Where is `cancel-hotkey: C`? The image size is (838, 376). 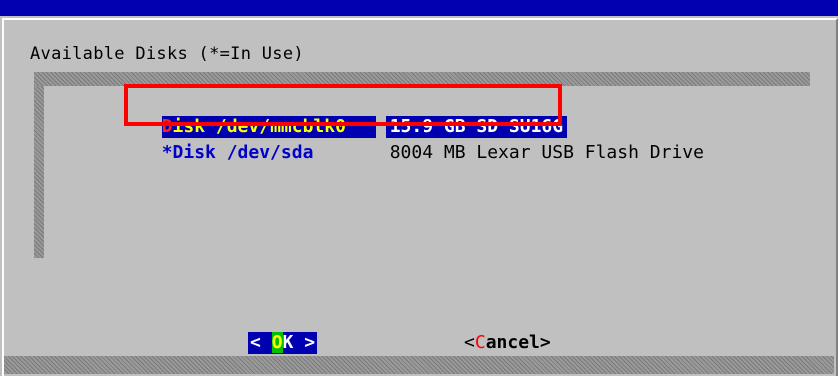
cancel-hotkey: C is located at coordinates (480, 342).